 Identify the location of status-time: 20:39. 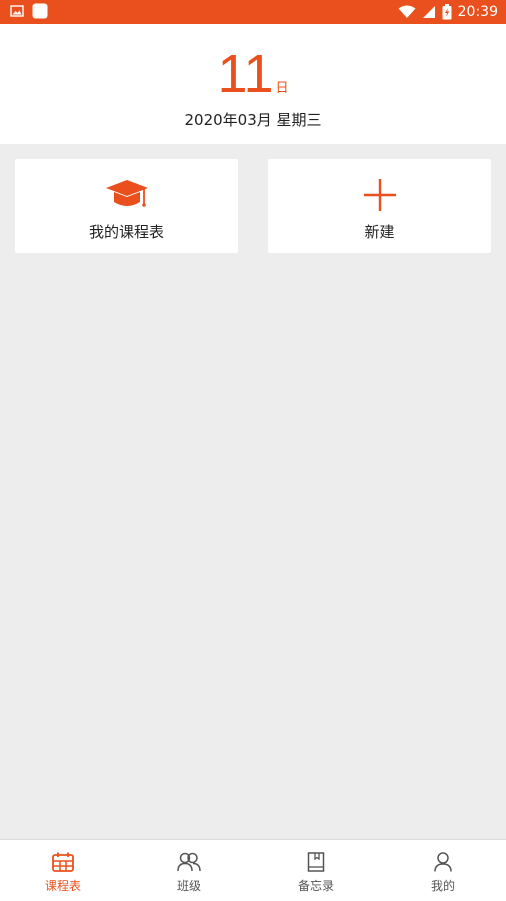
(477, 12).